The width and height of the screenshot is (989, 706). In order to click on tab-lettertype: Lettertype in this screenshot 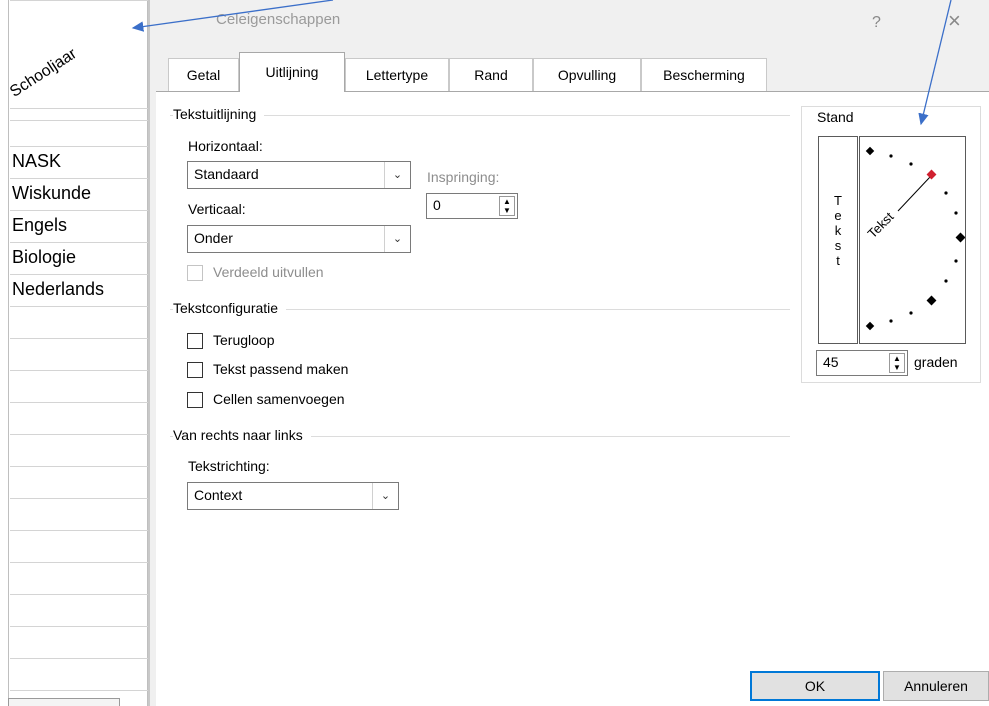, I will do `click(397, 74)`.